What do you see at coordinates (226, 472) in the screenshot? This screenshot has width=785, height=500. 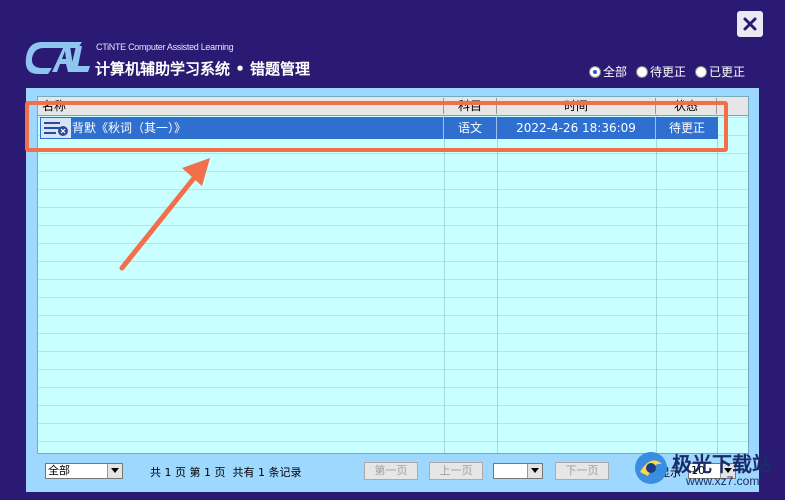 I see `page-info: 共 1 页 第 1 页 共有 1 条记录` at bounding box center [226, 472].